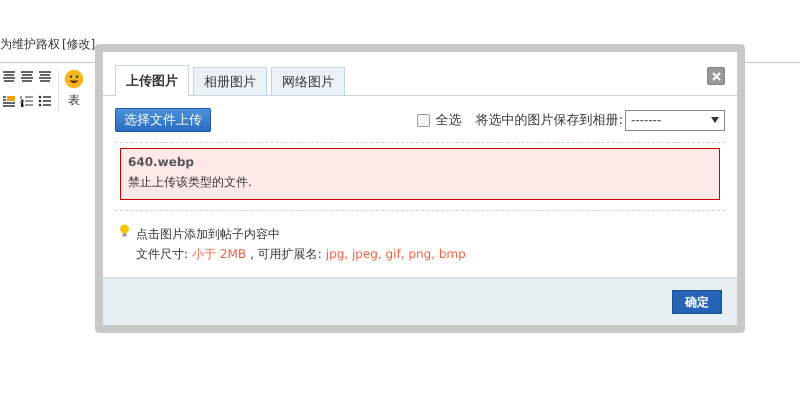 This screenshot has width=800, height=416. I want to click on lightbulb-icon, so click(124, 231).